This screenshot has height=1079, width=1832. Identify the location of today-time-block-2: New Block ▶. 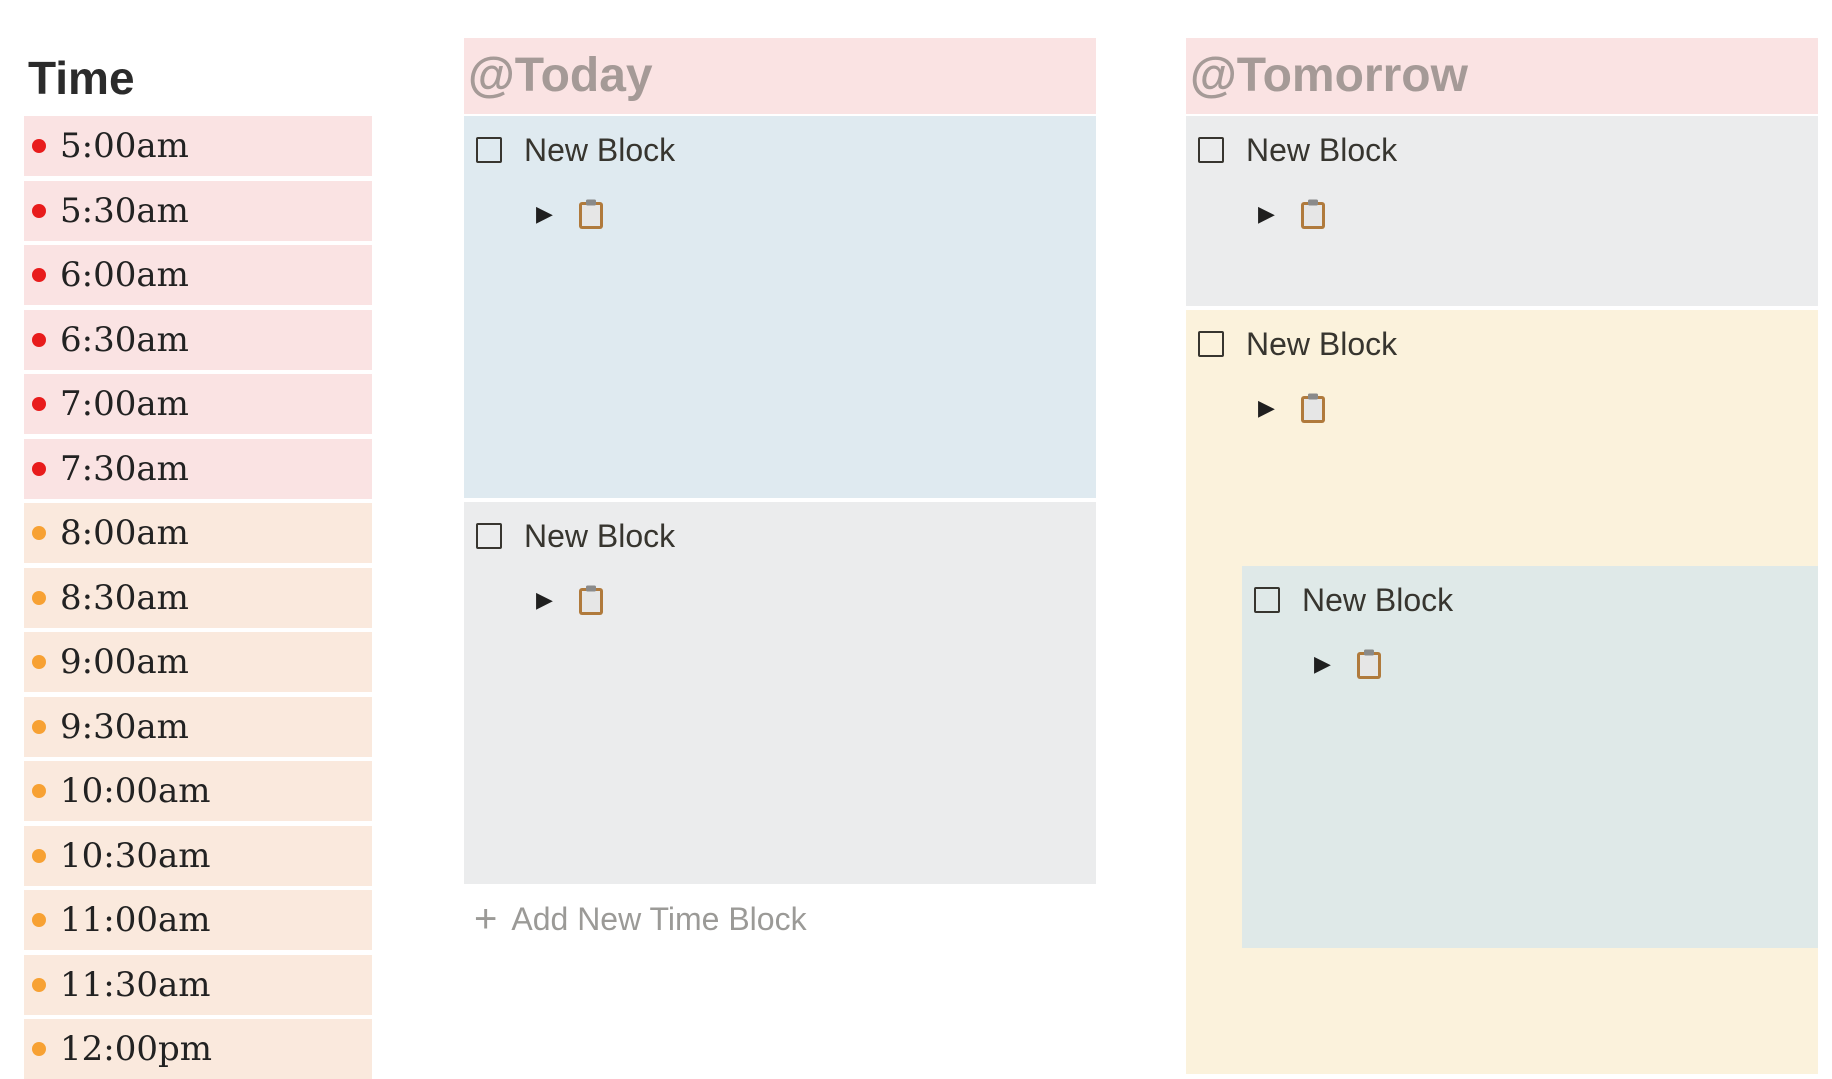
(780, 693).